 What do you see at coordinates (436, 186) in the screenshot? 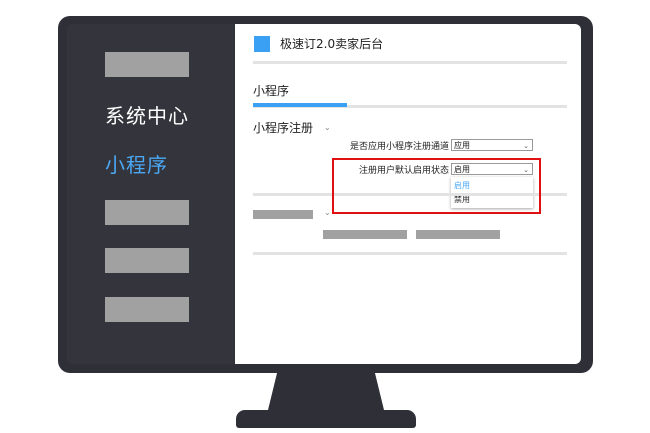
I see `annotation-highlight-box` at bounding box center [436, 186].